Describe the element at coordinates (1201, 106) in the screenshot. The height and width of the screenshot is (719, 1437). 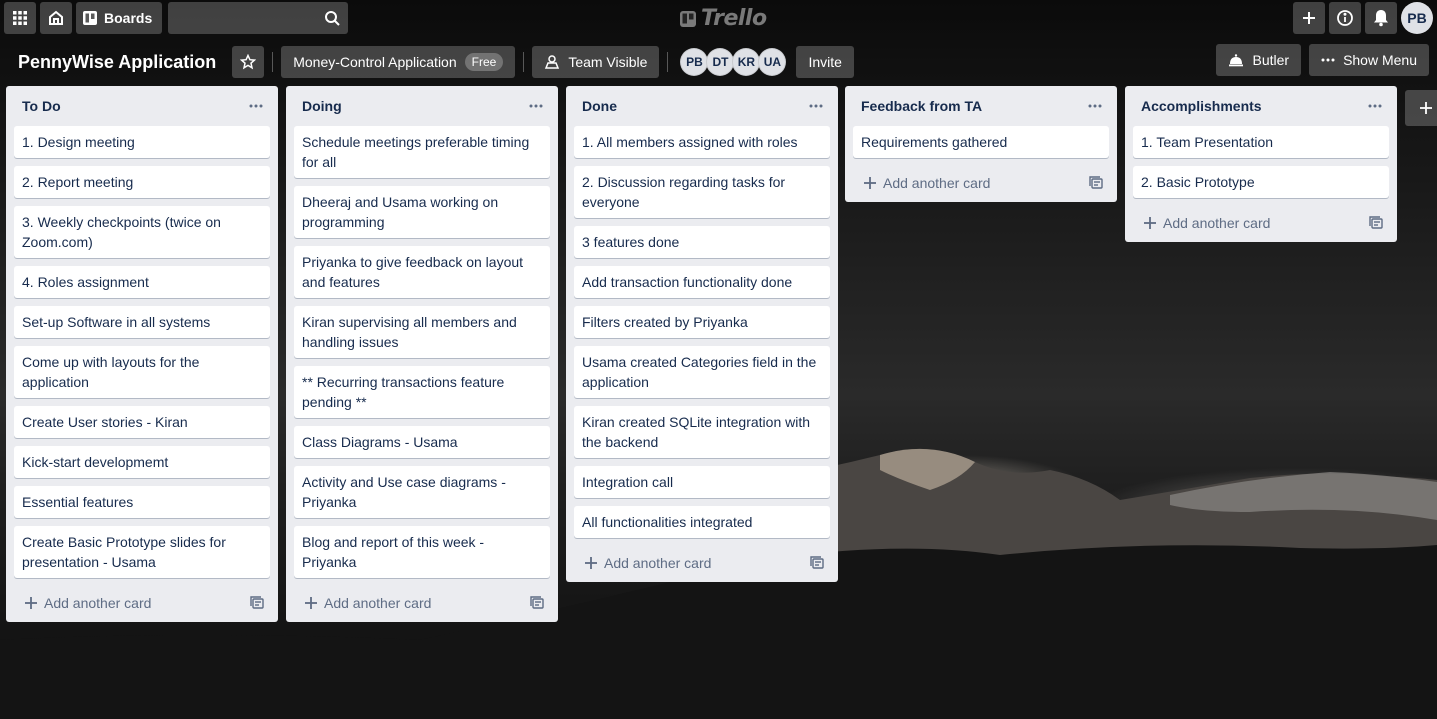
I see `list-title: Accomplishments` at that location.